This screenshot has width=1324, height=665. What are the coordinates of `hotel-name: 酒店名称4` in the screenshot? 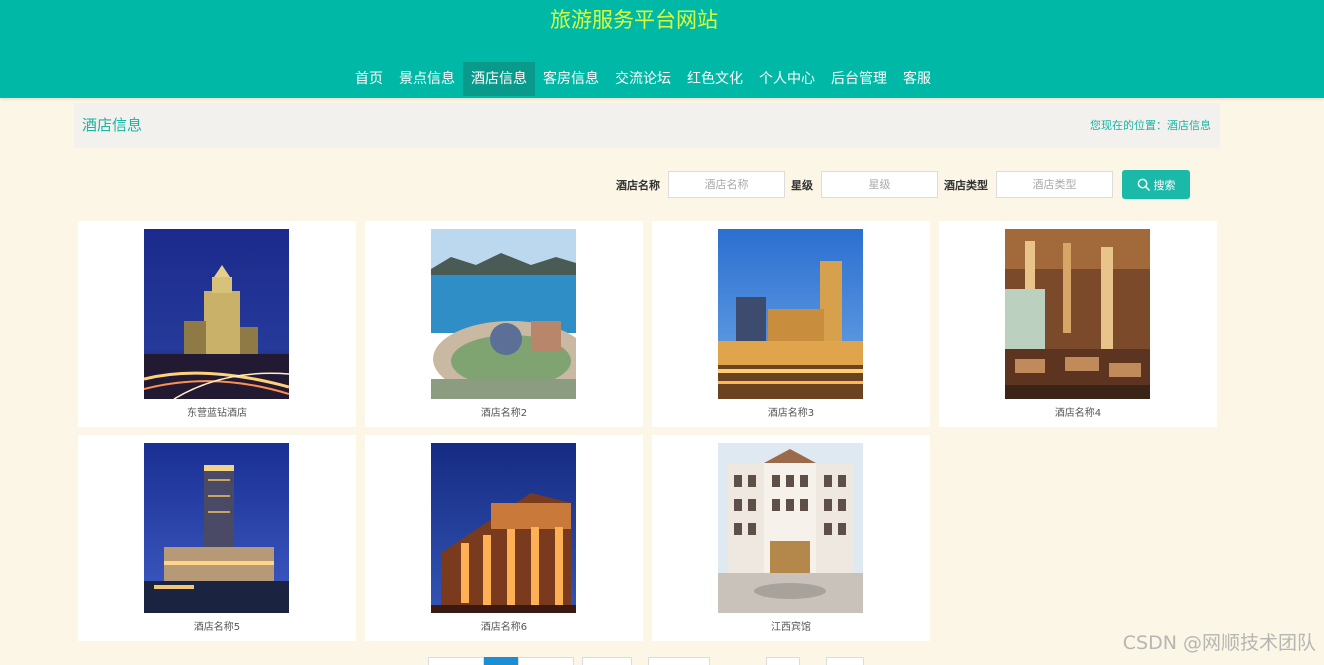 It's located at (1078, 411).